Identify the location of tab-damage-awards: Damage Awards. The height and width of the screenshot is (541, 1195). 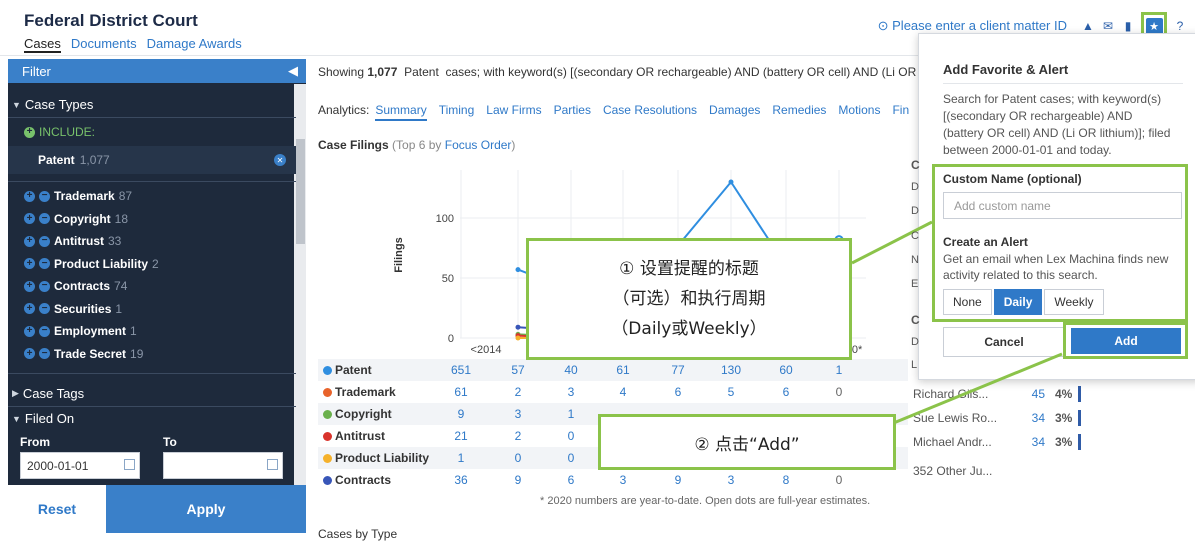
(194, 44).